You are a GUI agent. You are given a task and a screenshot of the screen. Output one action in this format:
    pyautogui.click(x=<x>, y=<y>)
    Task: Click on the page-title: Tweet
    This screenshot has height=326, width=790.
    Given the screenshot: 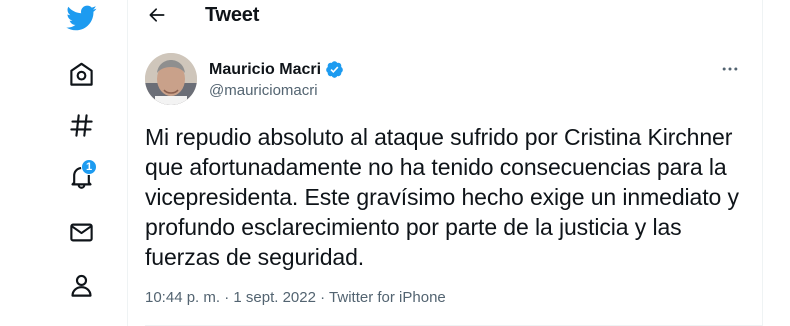 What is the action you would take?
    pyautogui.click(x=232, y=15)
    